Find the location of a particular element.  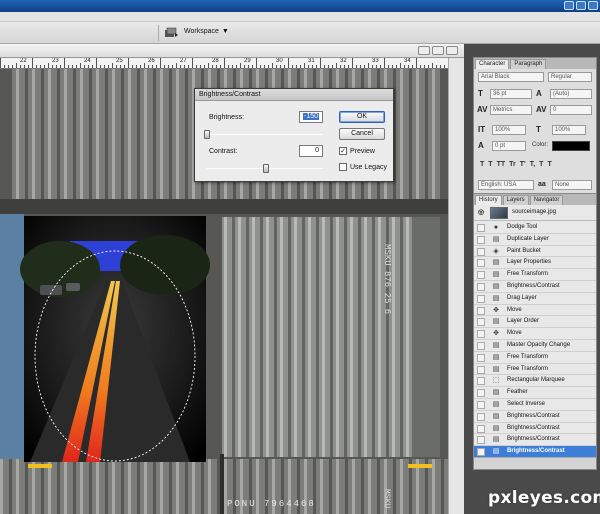

brightness-slider is located at coordinates (207, 134).